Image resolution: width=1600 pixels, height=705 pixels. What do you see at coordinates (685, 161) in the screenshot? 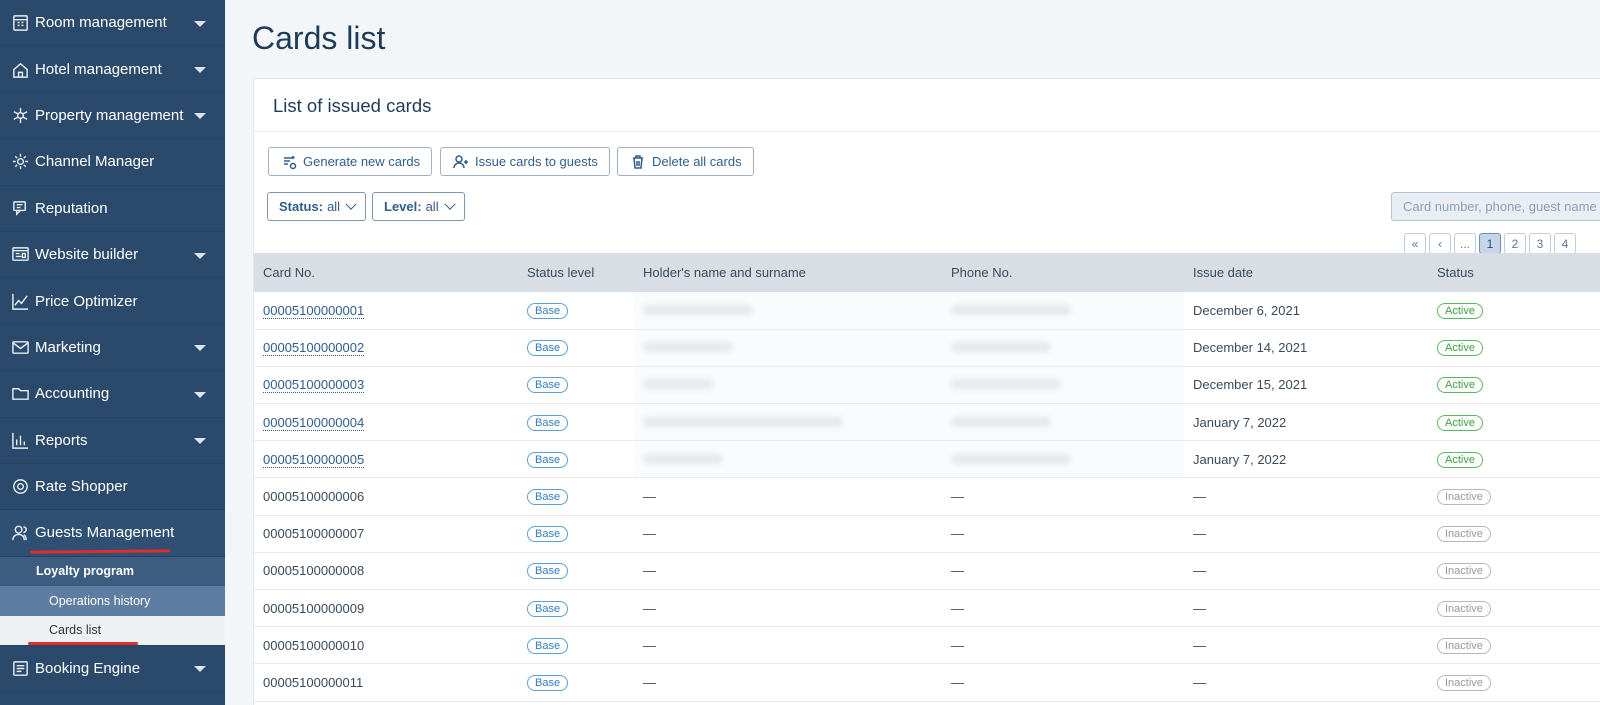
I see `delete-cards-button: Delete all cards` at bounding box center [685, 161].